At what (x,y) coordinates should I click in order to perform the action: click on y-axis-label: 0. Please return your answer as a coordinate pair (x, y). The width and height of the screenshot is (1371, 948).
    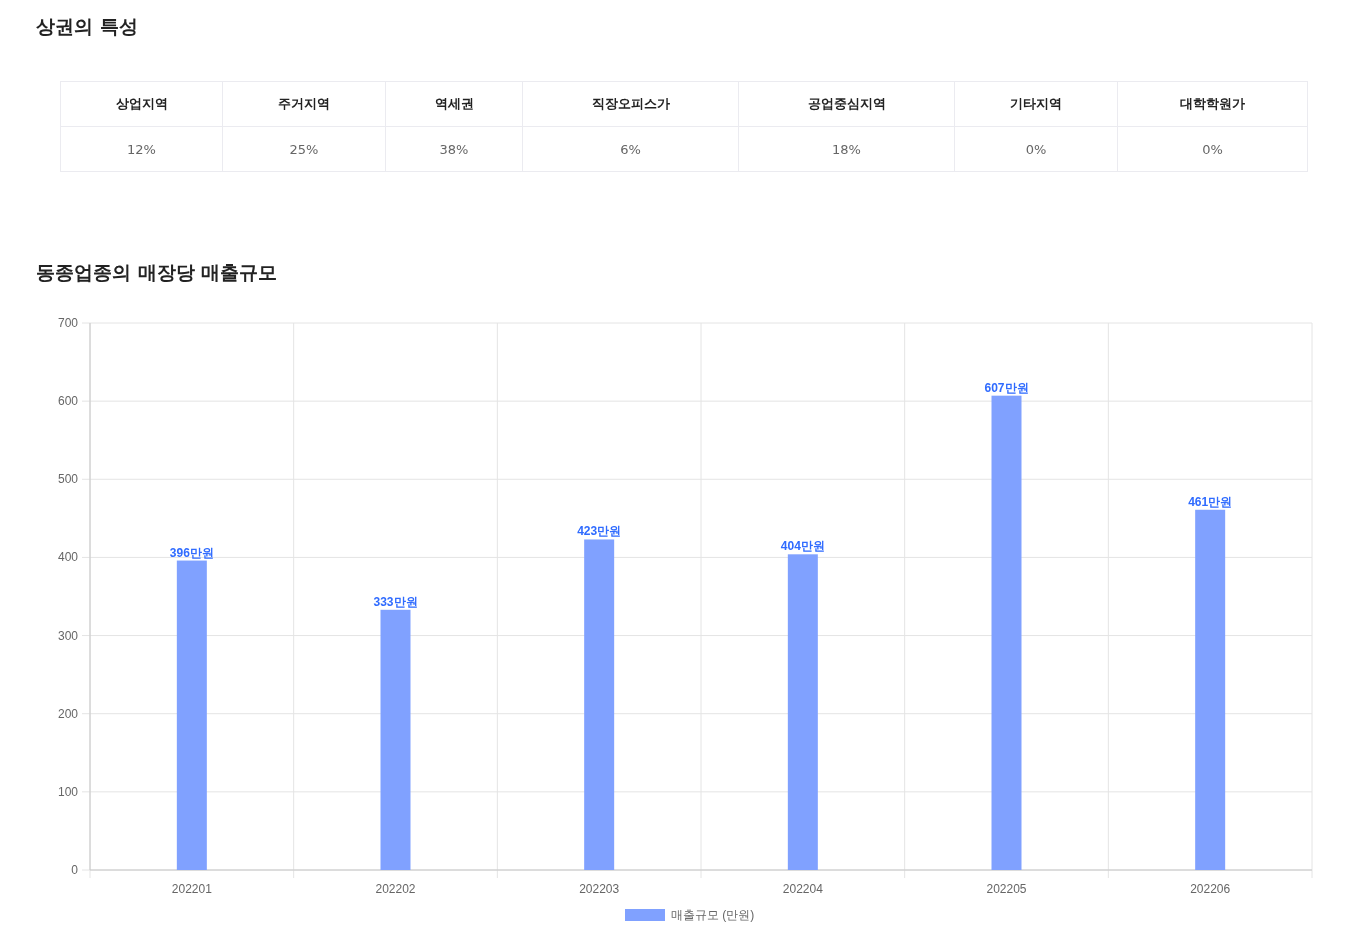
    Looking at the image, I should click on (74, 870).